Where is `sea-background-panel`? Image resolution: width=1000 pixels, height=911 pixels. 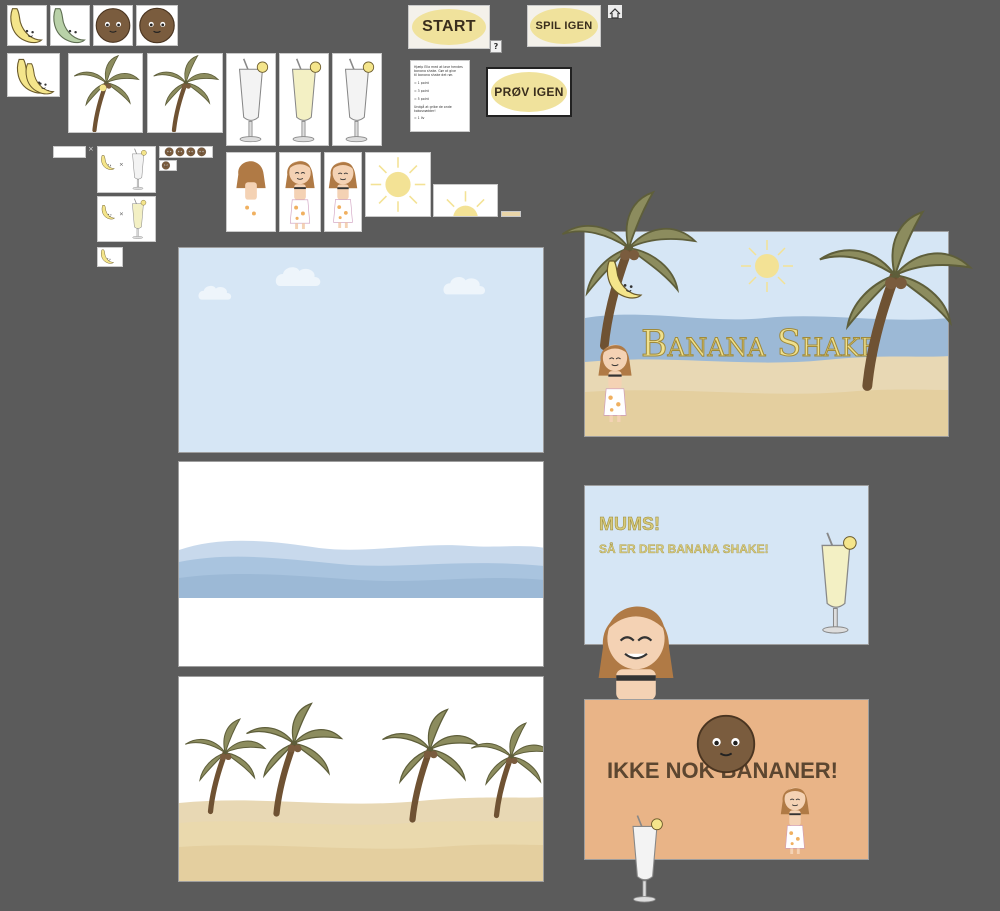
sea-background-panel is located at coordinates (361, 564).